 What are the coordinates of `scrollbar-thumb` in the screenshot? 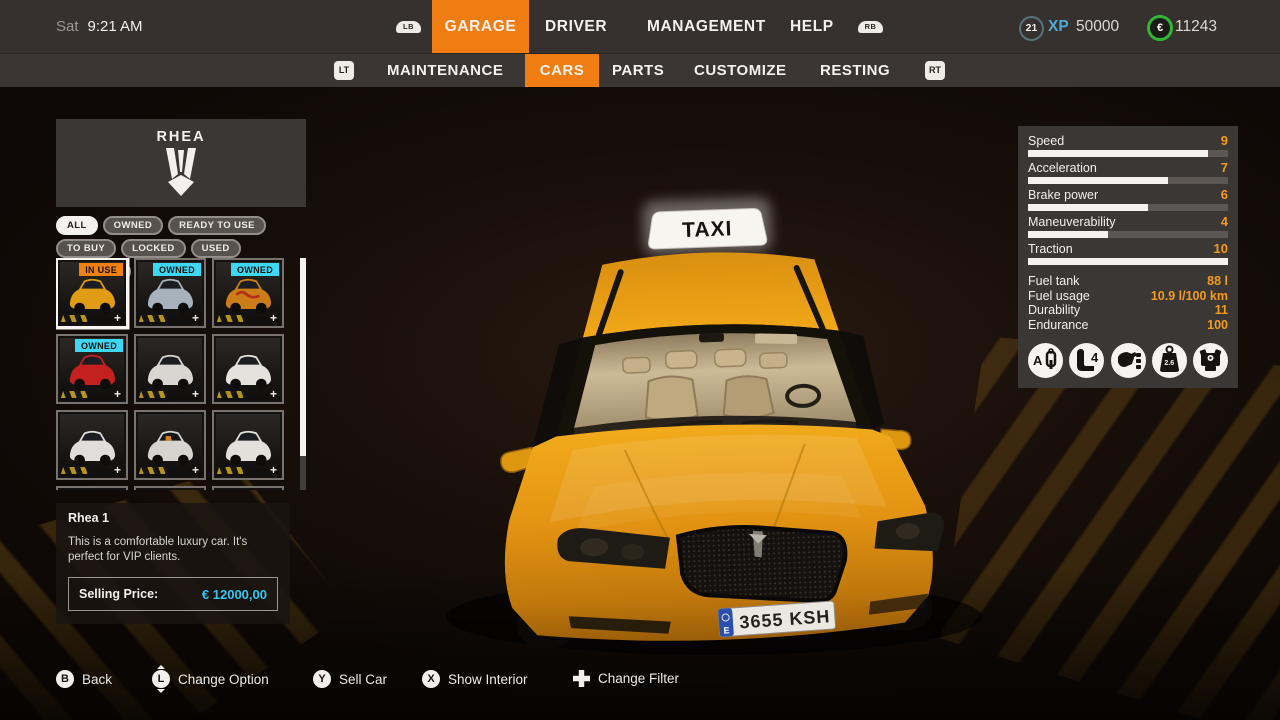 It's located at (303, 357).